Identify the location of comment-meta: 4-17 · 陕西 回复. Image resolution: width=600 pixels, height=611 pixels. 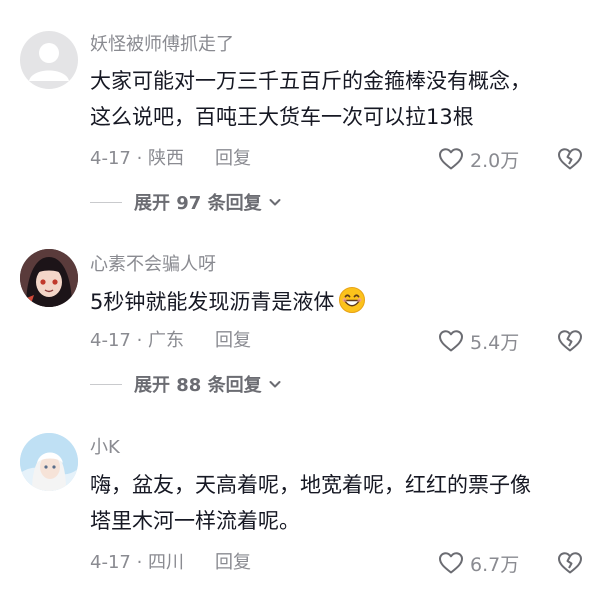
(170, 159).